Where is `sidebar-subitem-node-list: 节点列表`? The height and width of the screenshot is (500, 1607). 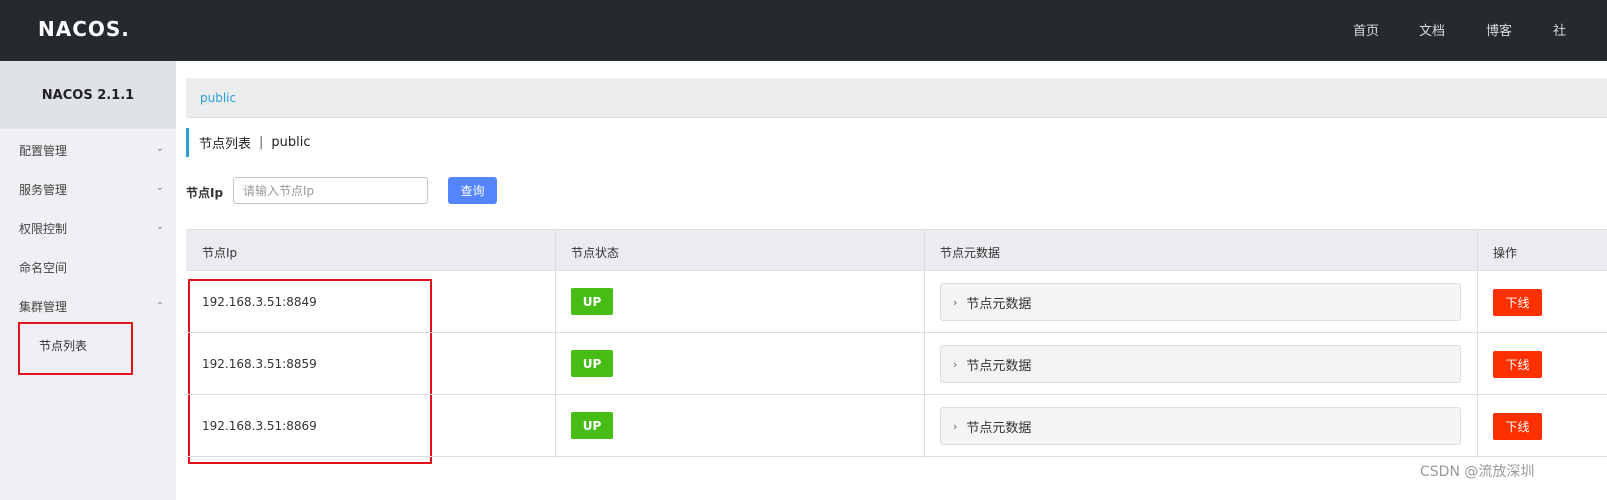 sidebar-subitem-node-list: 节点列表 is located at coordinates (88, 345).